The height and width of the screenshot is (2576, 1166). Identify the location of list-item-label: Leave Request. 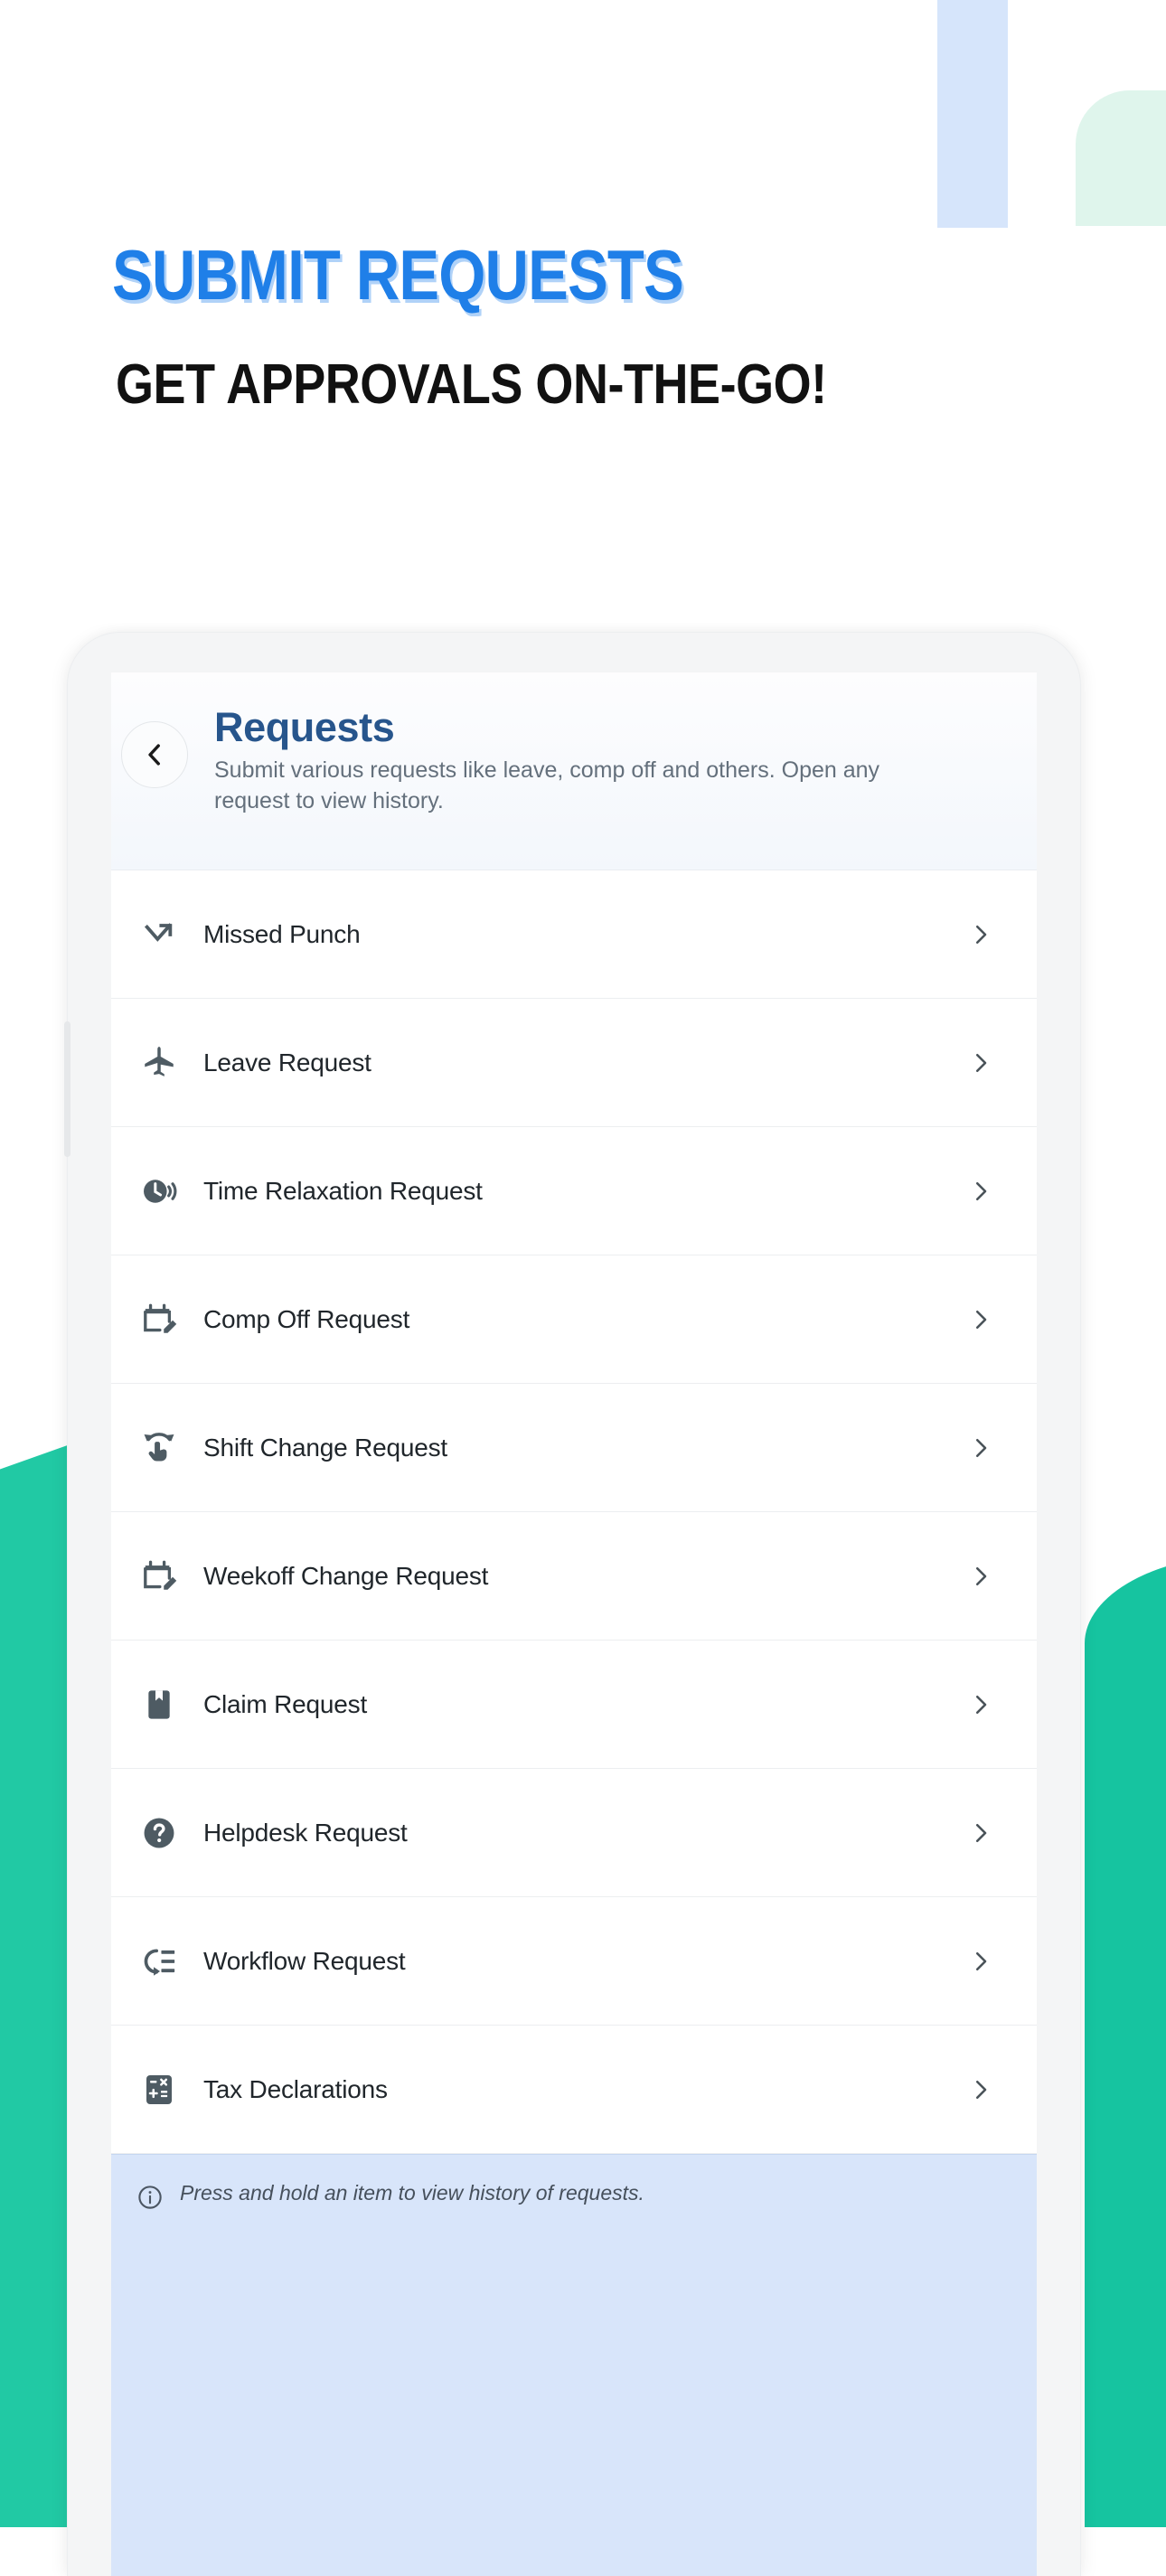
(287, 1062).